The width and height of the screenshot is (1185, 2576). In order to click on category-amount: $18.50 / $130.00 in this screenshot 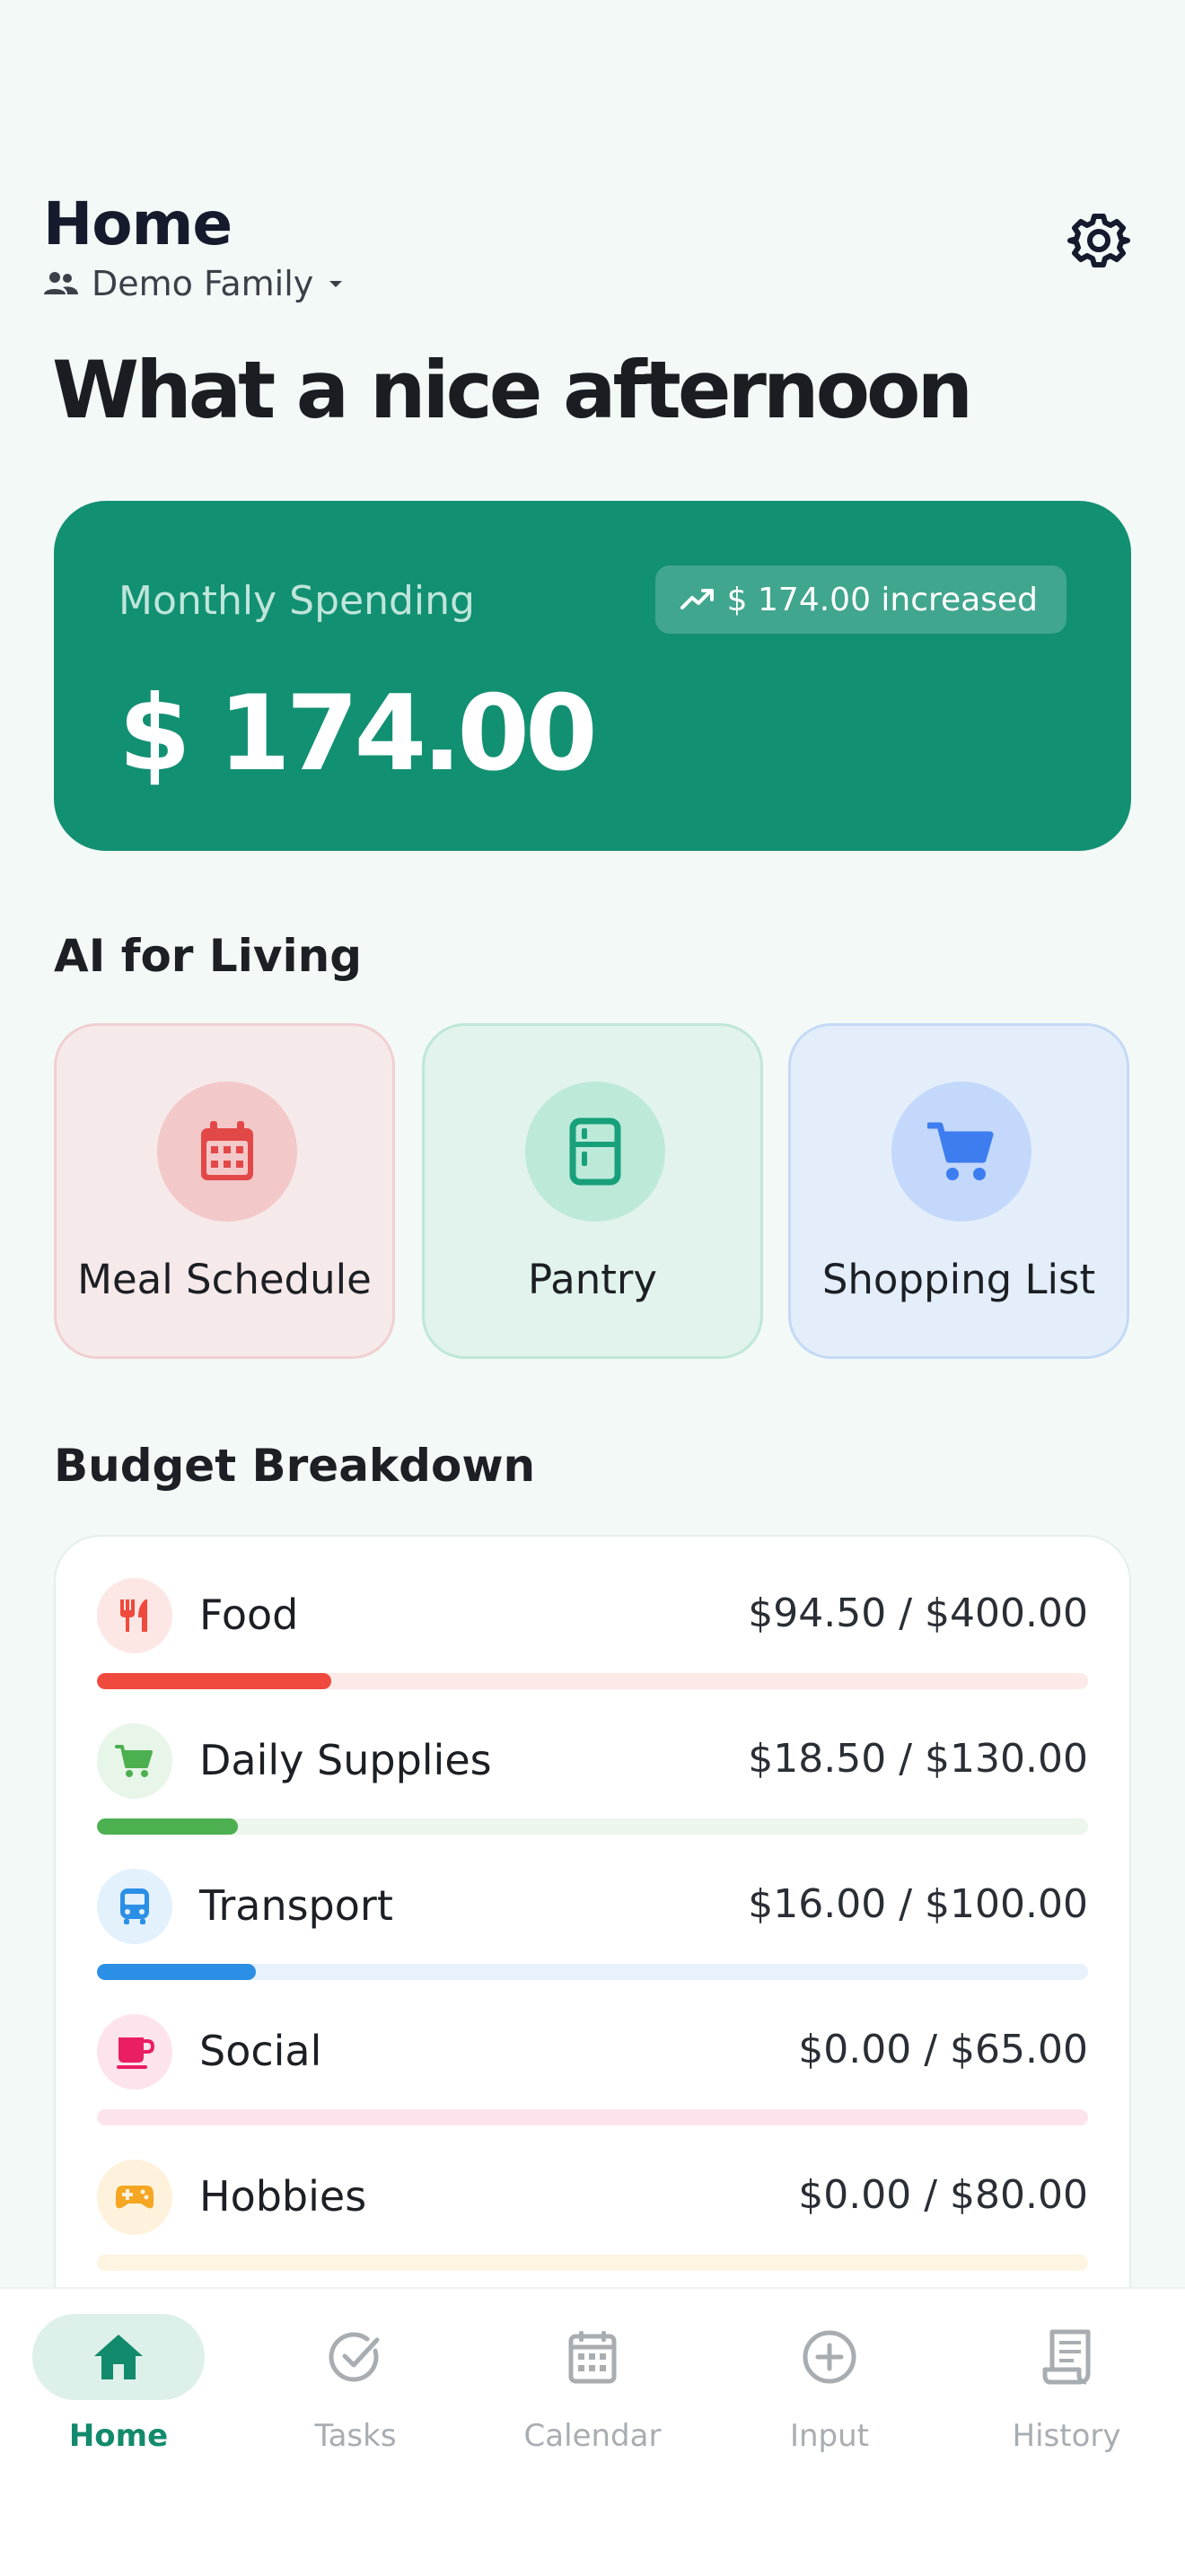, I will do `click(918, 1759)`.